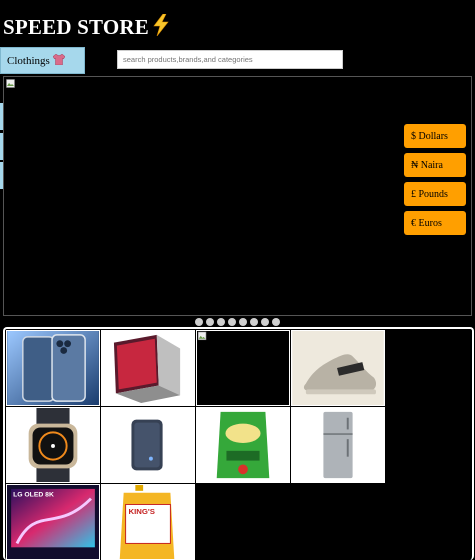 The width and height of the screenshot is (475, 560). Describe the element at coordinates (33, 495) in the screenshot. I see `tv-logo-text: LG OLED 8K` at that location.